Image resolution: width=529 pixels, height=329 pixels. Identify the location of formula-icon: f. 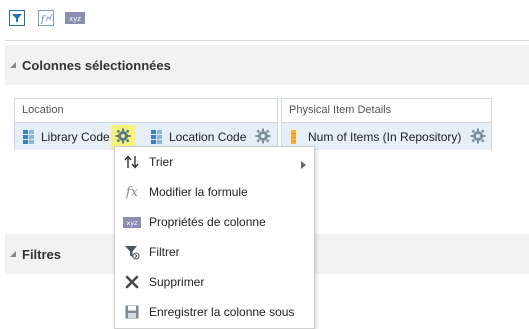
(46, 18).